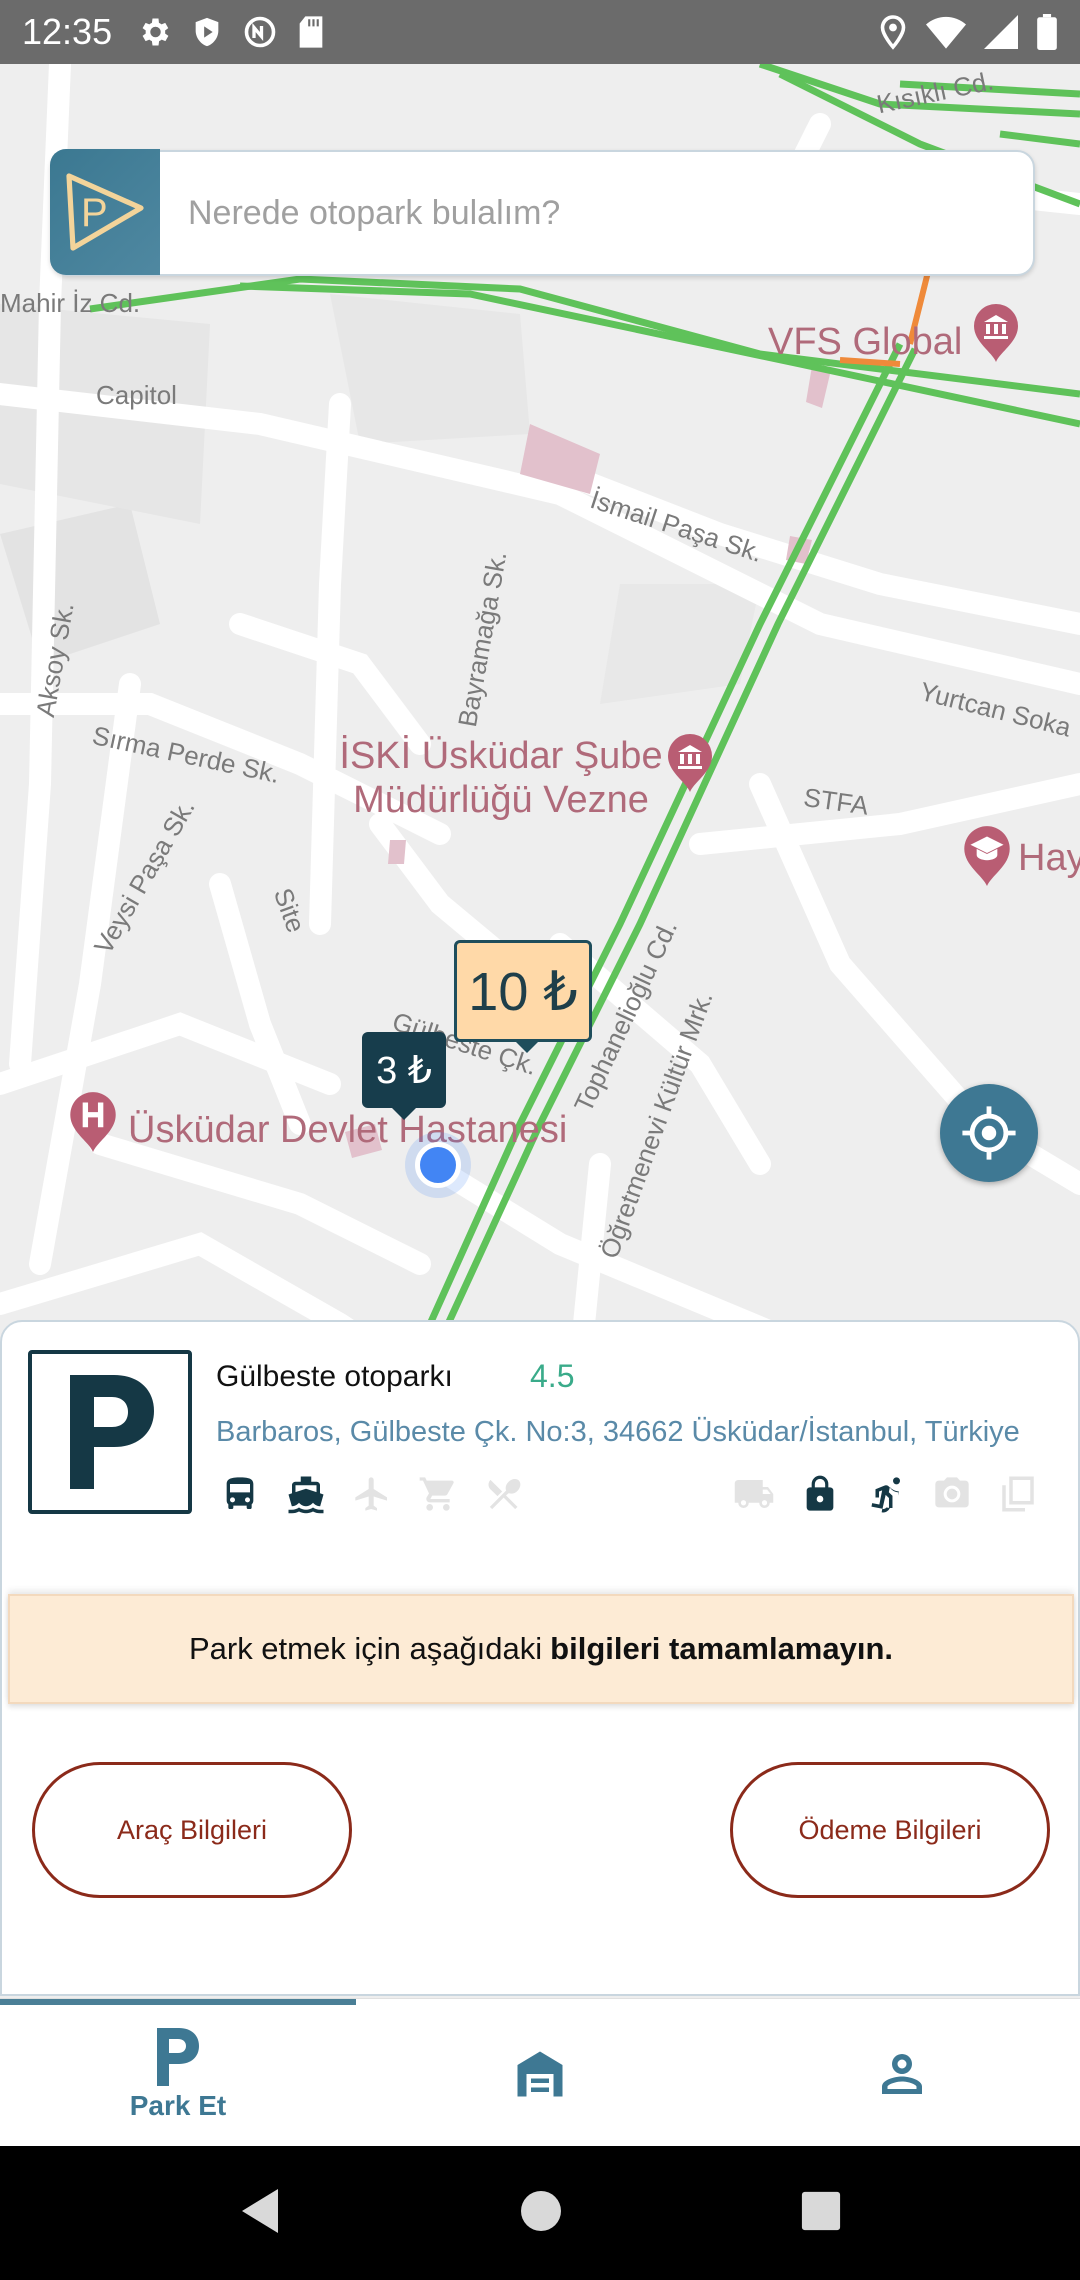 This screenshot has height=2280, width=1080. Describe the element at coordinates (552, 1376) in the screenshot. I see `parking-rating: 4.5` at that location.